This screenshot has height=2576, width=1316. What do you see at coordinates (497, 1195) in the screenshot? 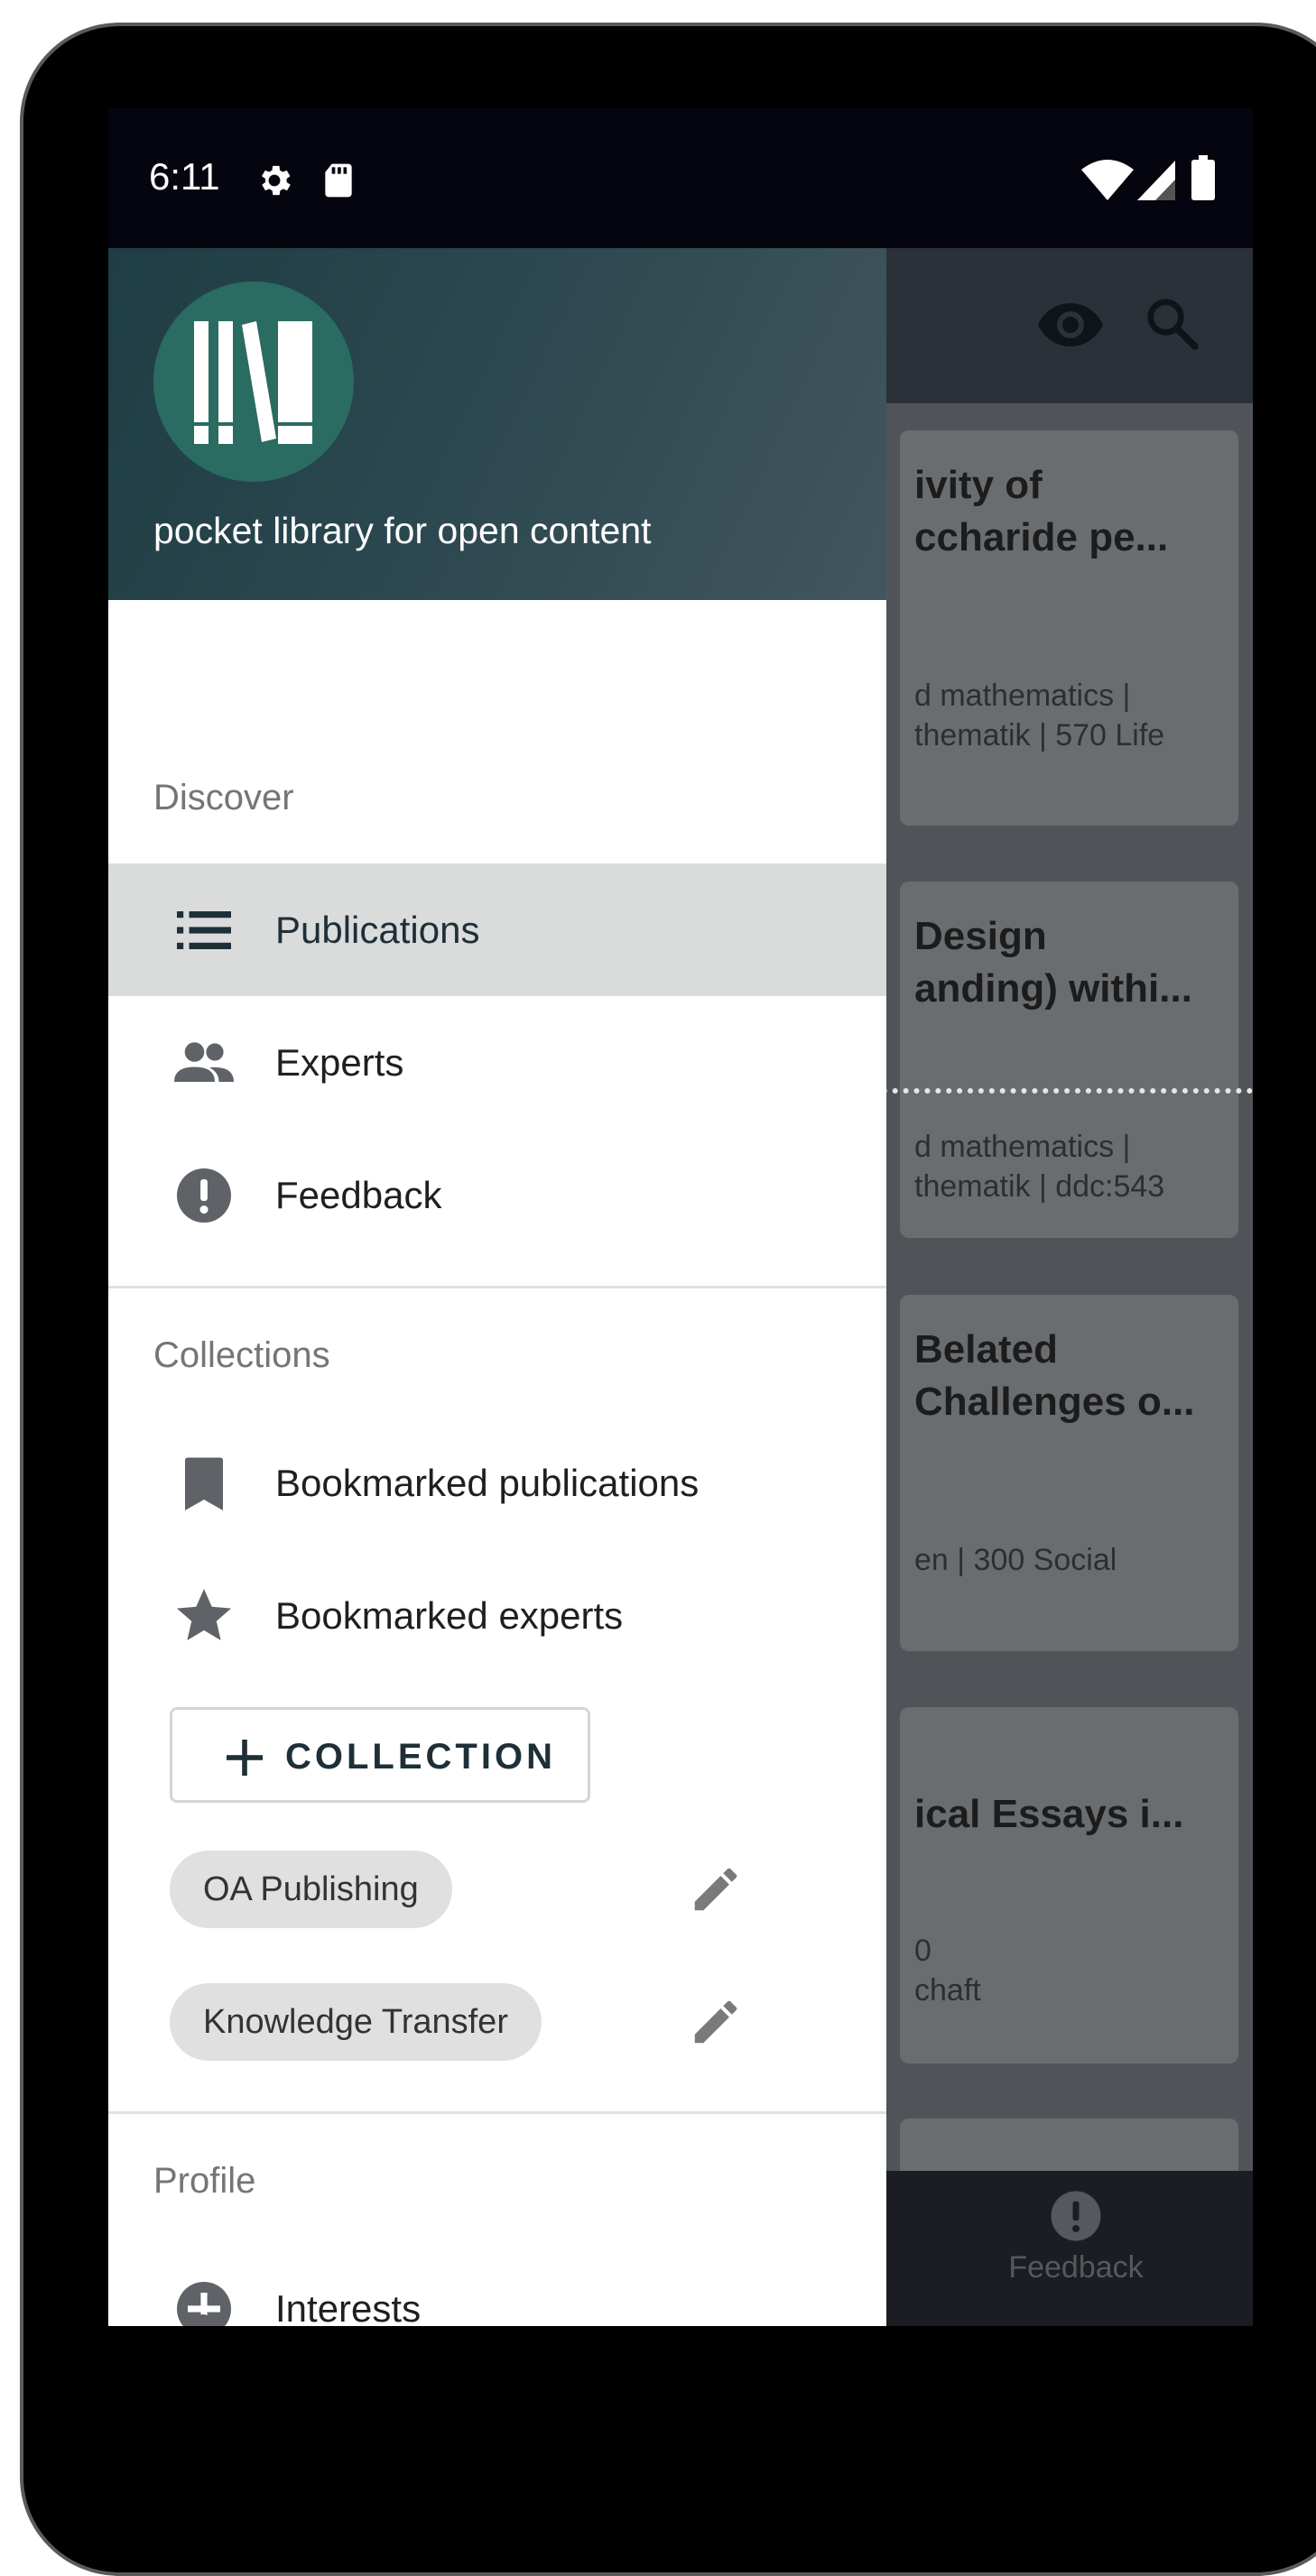
I see `nav-item-feedback: Feedback` at bounding box center [497, 1195].